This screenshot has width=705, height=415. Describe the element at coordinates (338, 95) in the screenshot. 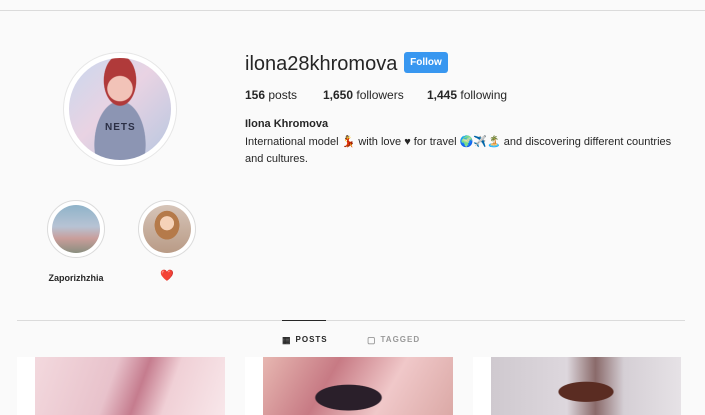

I see `followers-count: 1,650` at that location.